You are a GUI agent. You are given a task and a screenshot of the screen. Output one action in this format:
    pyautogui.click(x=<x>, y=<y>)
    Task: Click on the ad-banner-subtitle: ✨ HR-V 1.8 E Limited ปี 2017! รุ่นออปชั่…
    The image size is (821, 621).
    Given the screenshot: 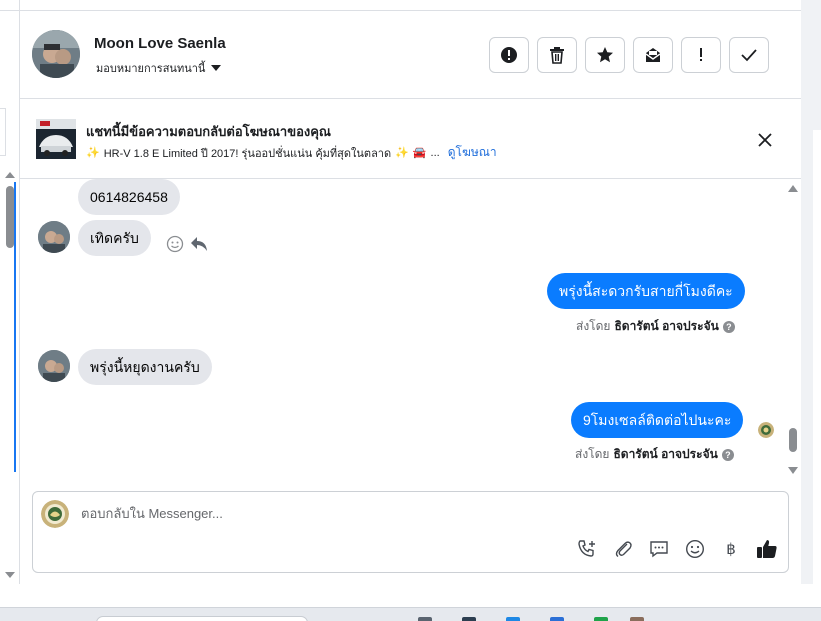 What is the action you would take?
    pyautogui.click(x=291, y=152)
    